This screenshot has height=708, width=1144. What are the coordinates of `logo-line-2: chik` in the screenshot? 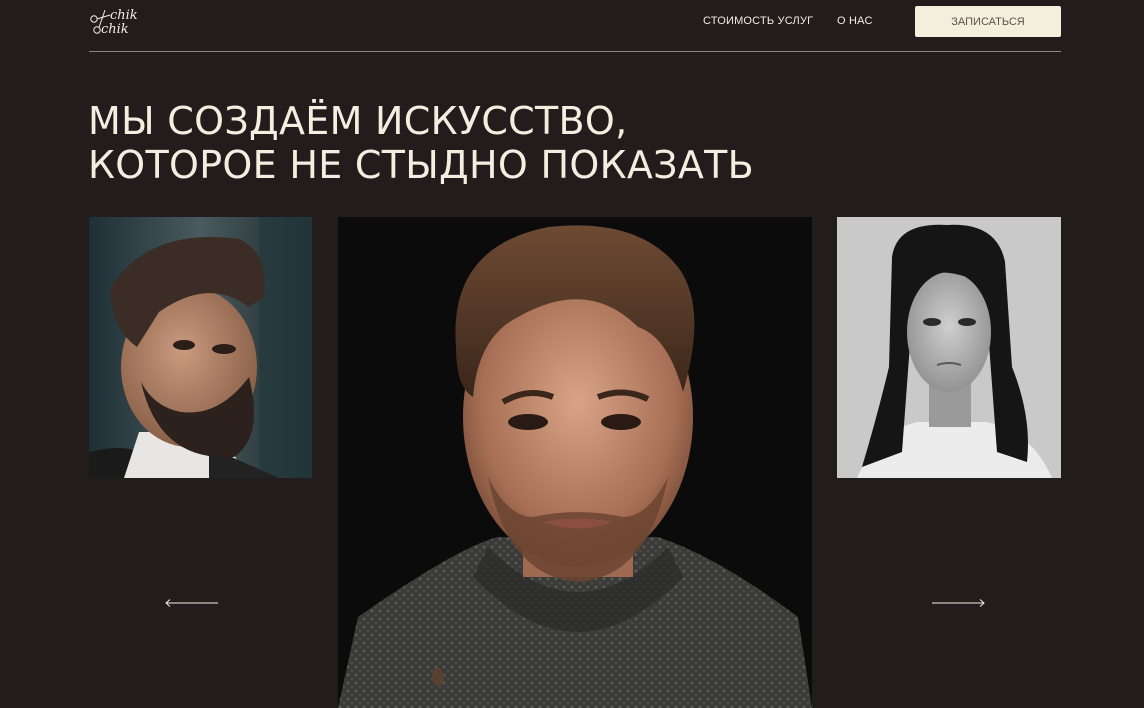 It's located at (115, 29).